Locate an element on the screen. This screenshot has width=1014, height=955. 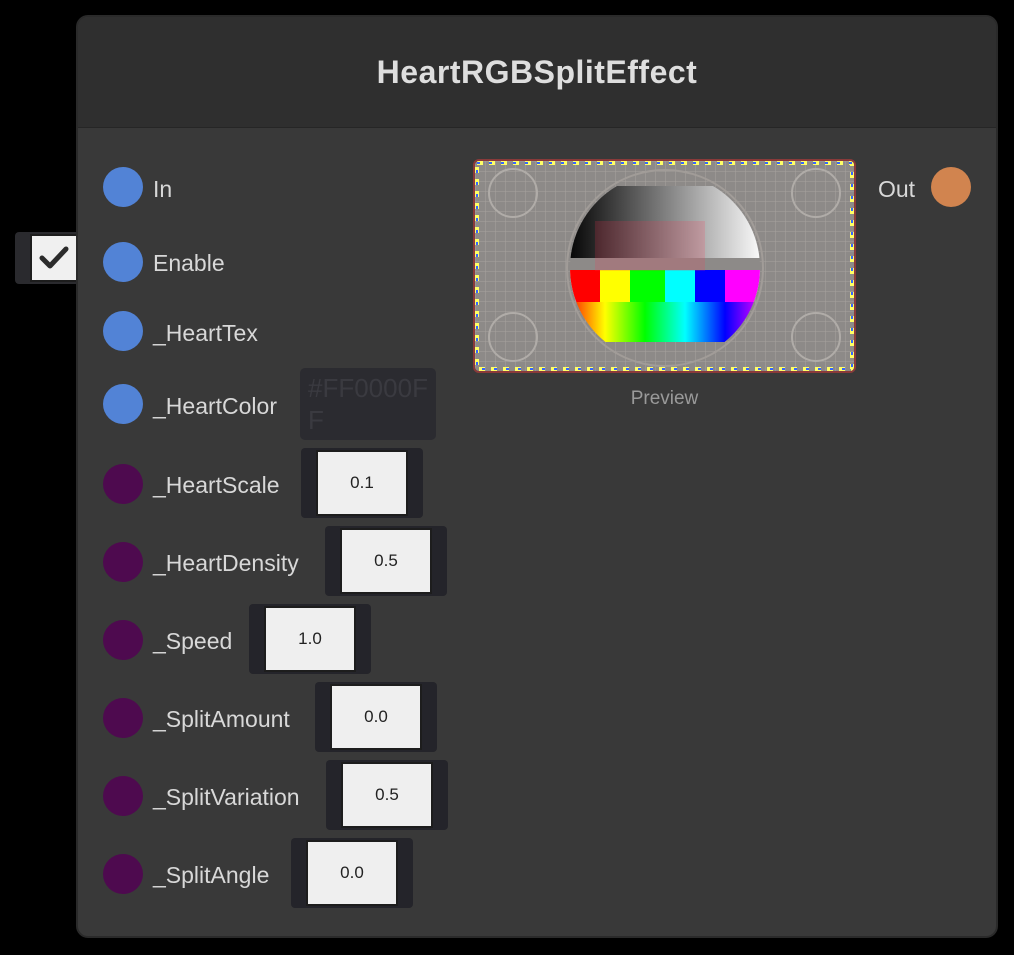
port-out is located at coordinates (951, 187).